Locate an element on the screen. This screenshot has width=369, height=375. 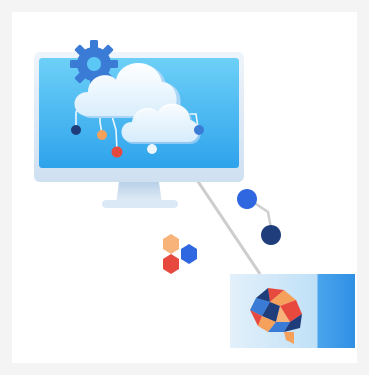
monitor-base is located at coordinates (140, 204).